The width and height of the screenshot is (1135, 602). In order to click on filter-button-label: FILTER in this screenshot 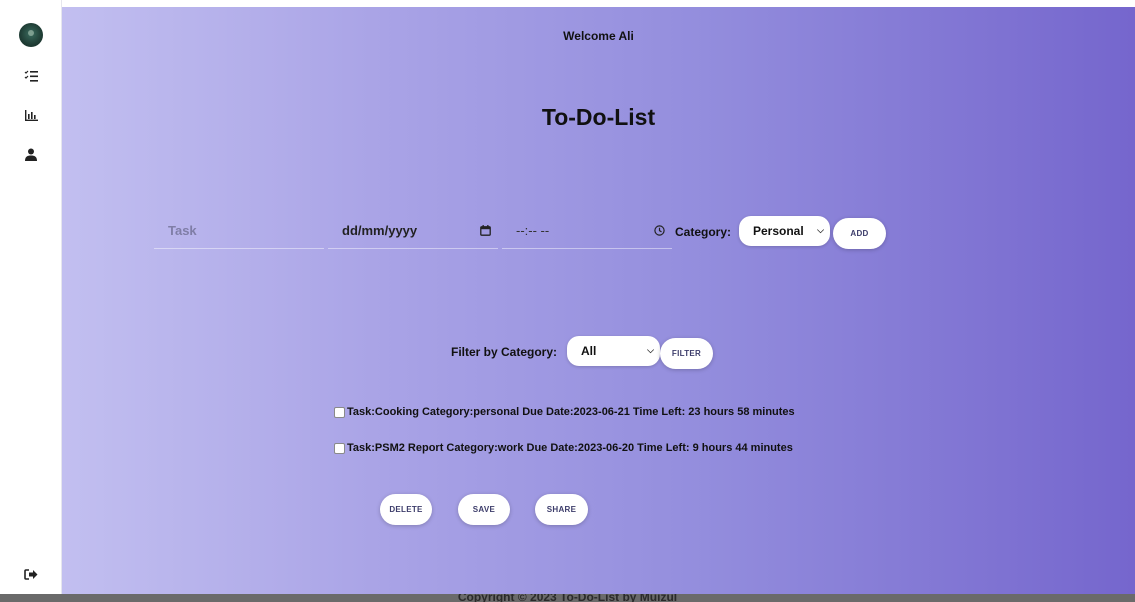, I will do `click(686, 353)`.